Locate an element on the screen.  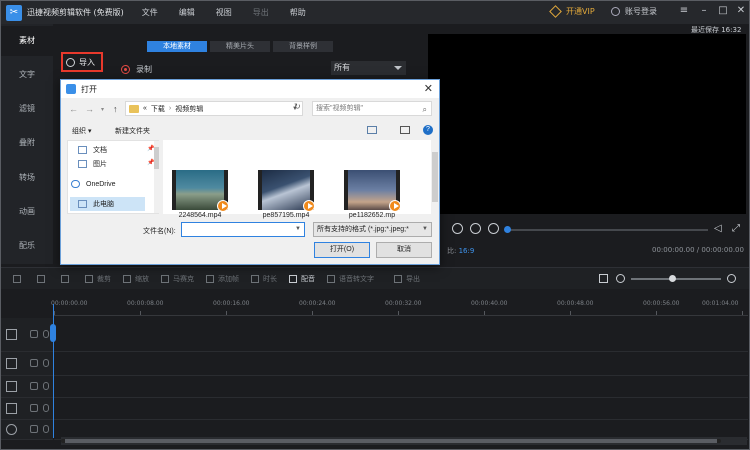
chevron-down-icon: ▼ is located at coordinates (298, 229).